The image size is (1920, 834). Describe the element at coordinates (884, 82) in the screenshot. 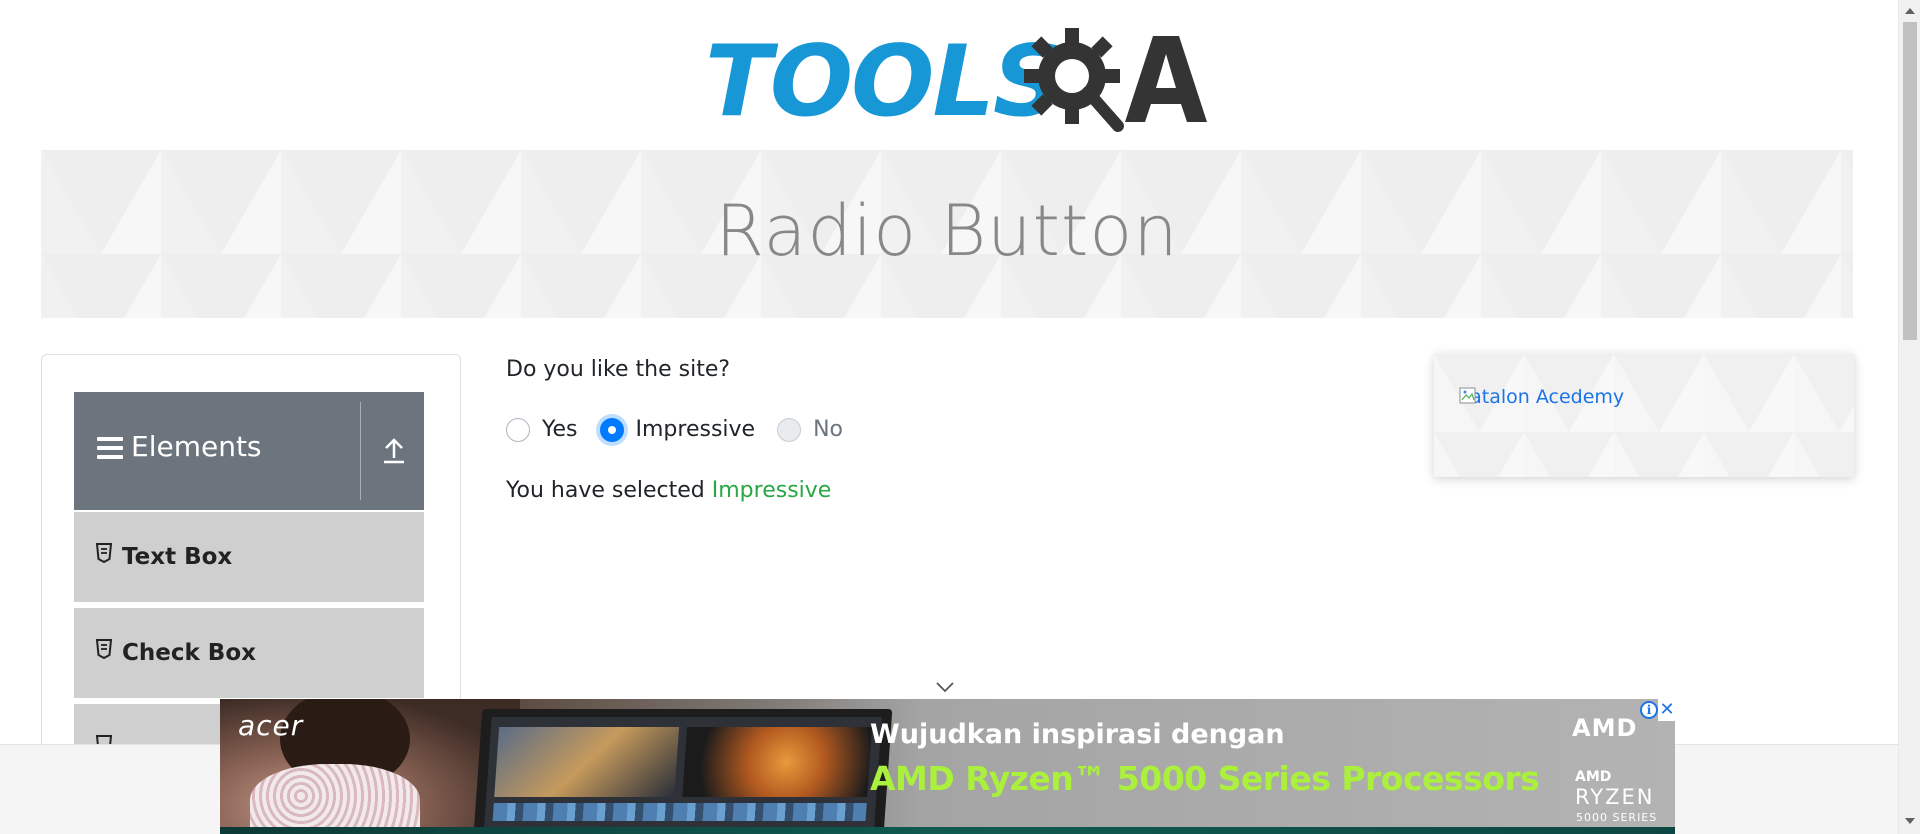

I see `logo-tools-text: TOOLS` at that location.